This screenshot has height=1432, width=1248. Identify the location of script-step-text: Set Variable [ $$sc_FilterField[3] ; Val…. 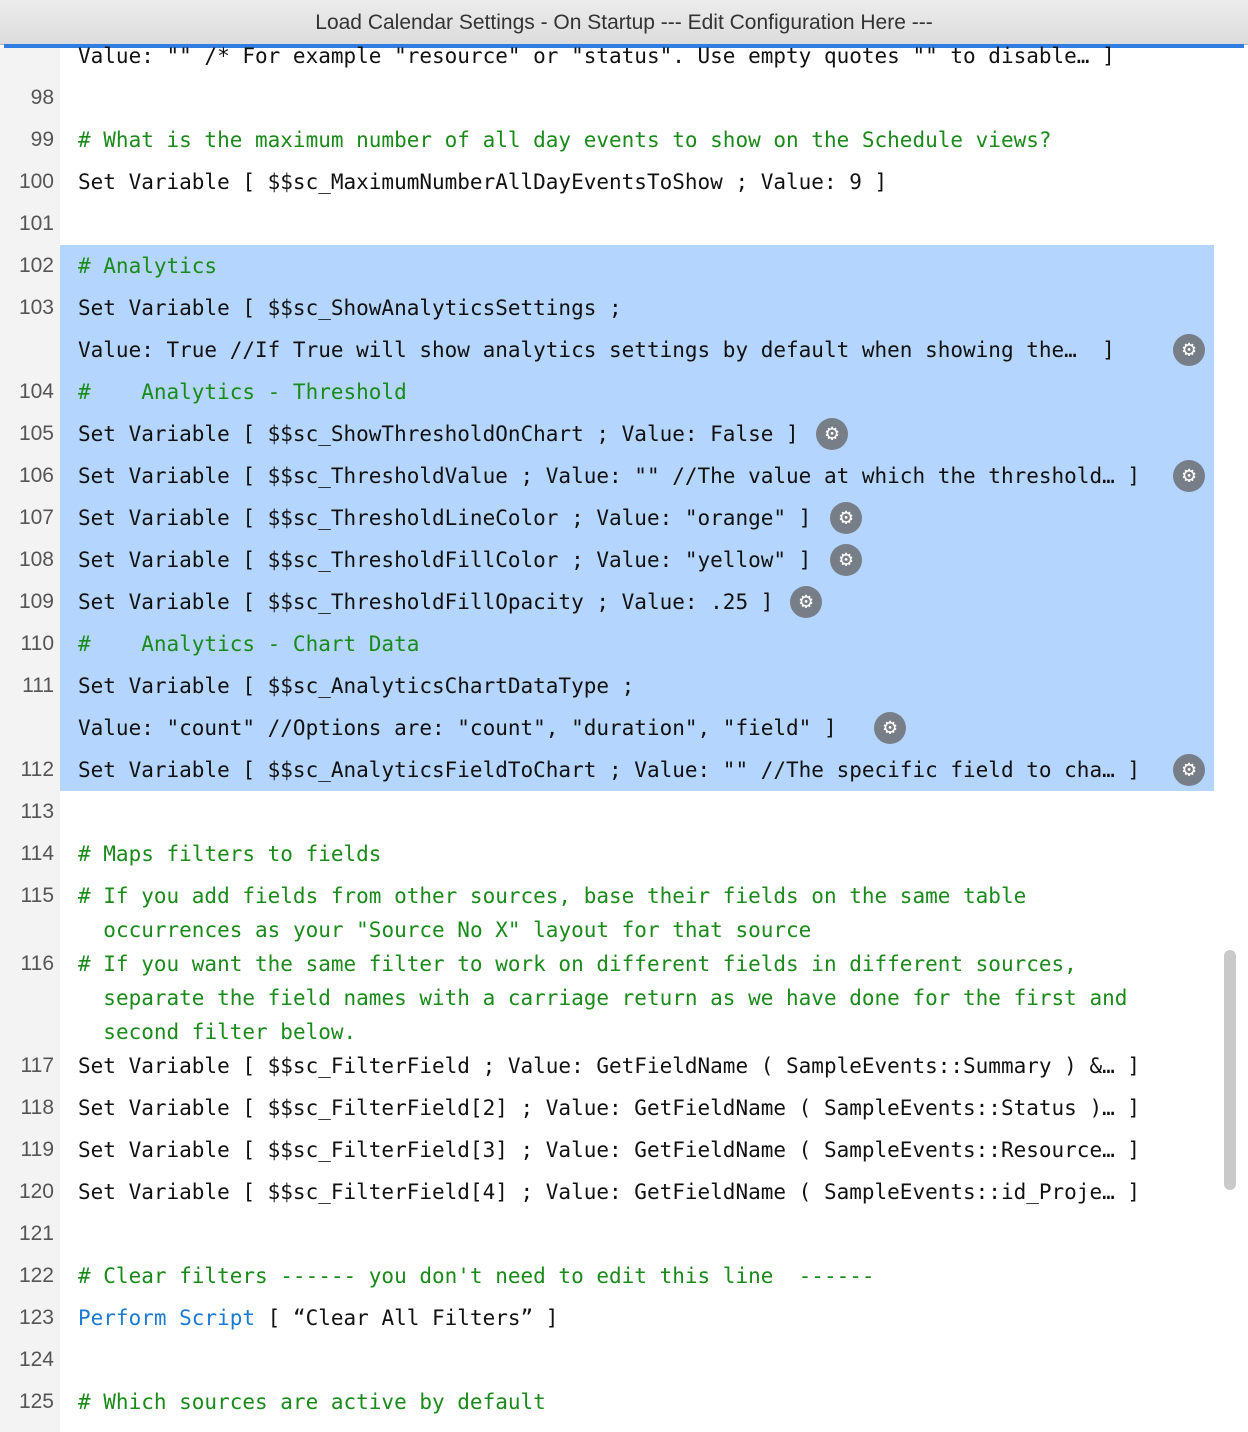
(609, 1150).